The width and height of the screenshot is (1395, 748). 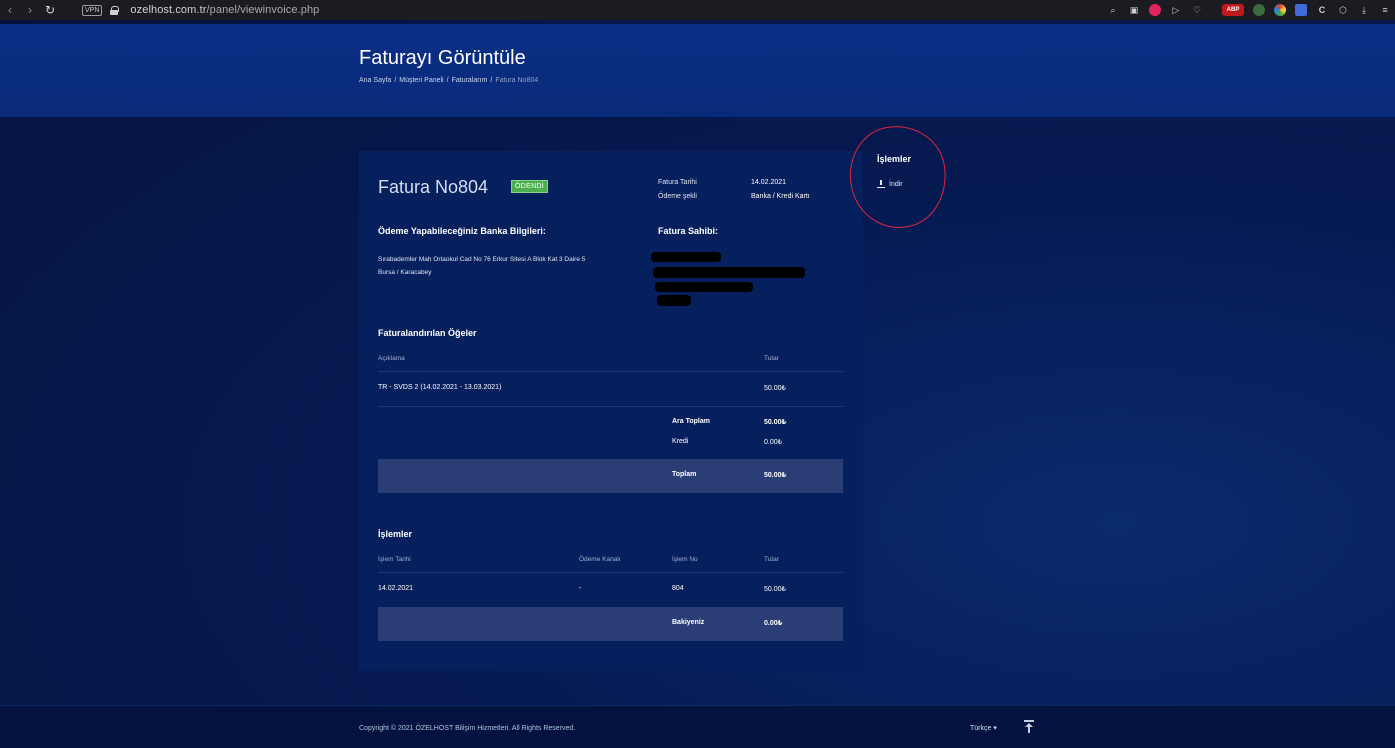 I want to click on breadcrumb-current: Fatura No804, so click(x=517, y=80).